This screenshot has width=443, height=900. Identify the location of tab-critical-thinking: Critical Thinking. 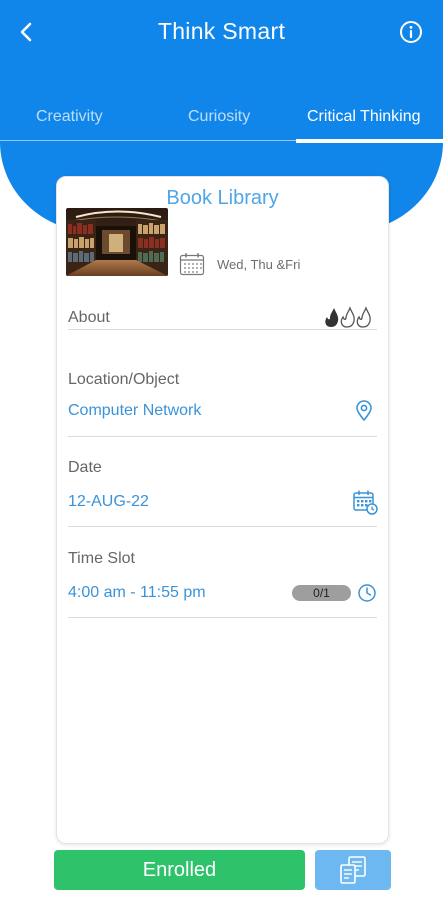
(364, 117).